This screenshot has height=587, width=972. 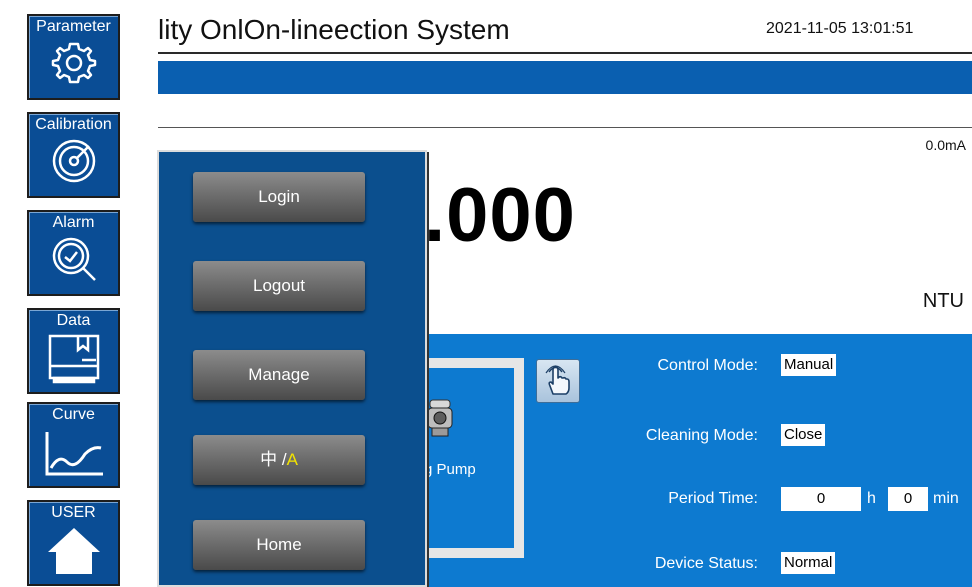 What do you see at coordinates (73, 222) in the screenshot?
I see `sidebar-item-label: Alarm` at bounding box center [73, 222].